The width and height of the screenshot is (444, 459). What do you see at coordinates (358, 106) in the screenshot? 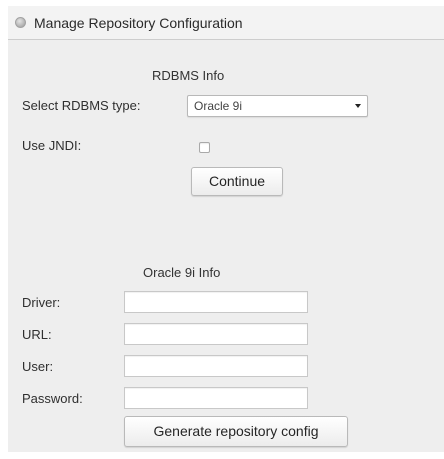
I see `dropdown-arrow-icon` at bounding box center [358, 106].